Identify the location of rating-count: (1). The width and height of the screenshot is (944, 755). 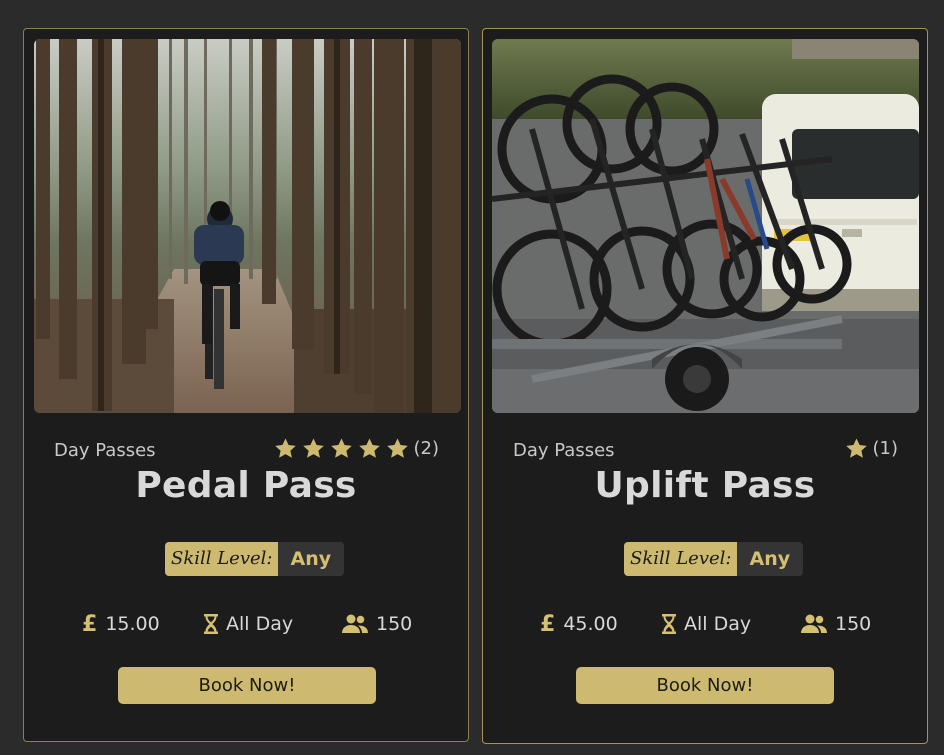
(885, 448).